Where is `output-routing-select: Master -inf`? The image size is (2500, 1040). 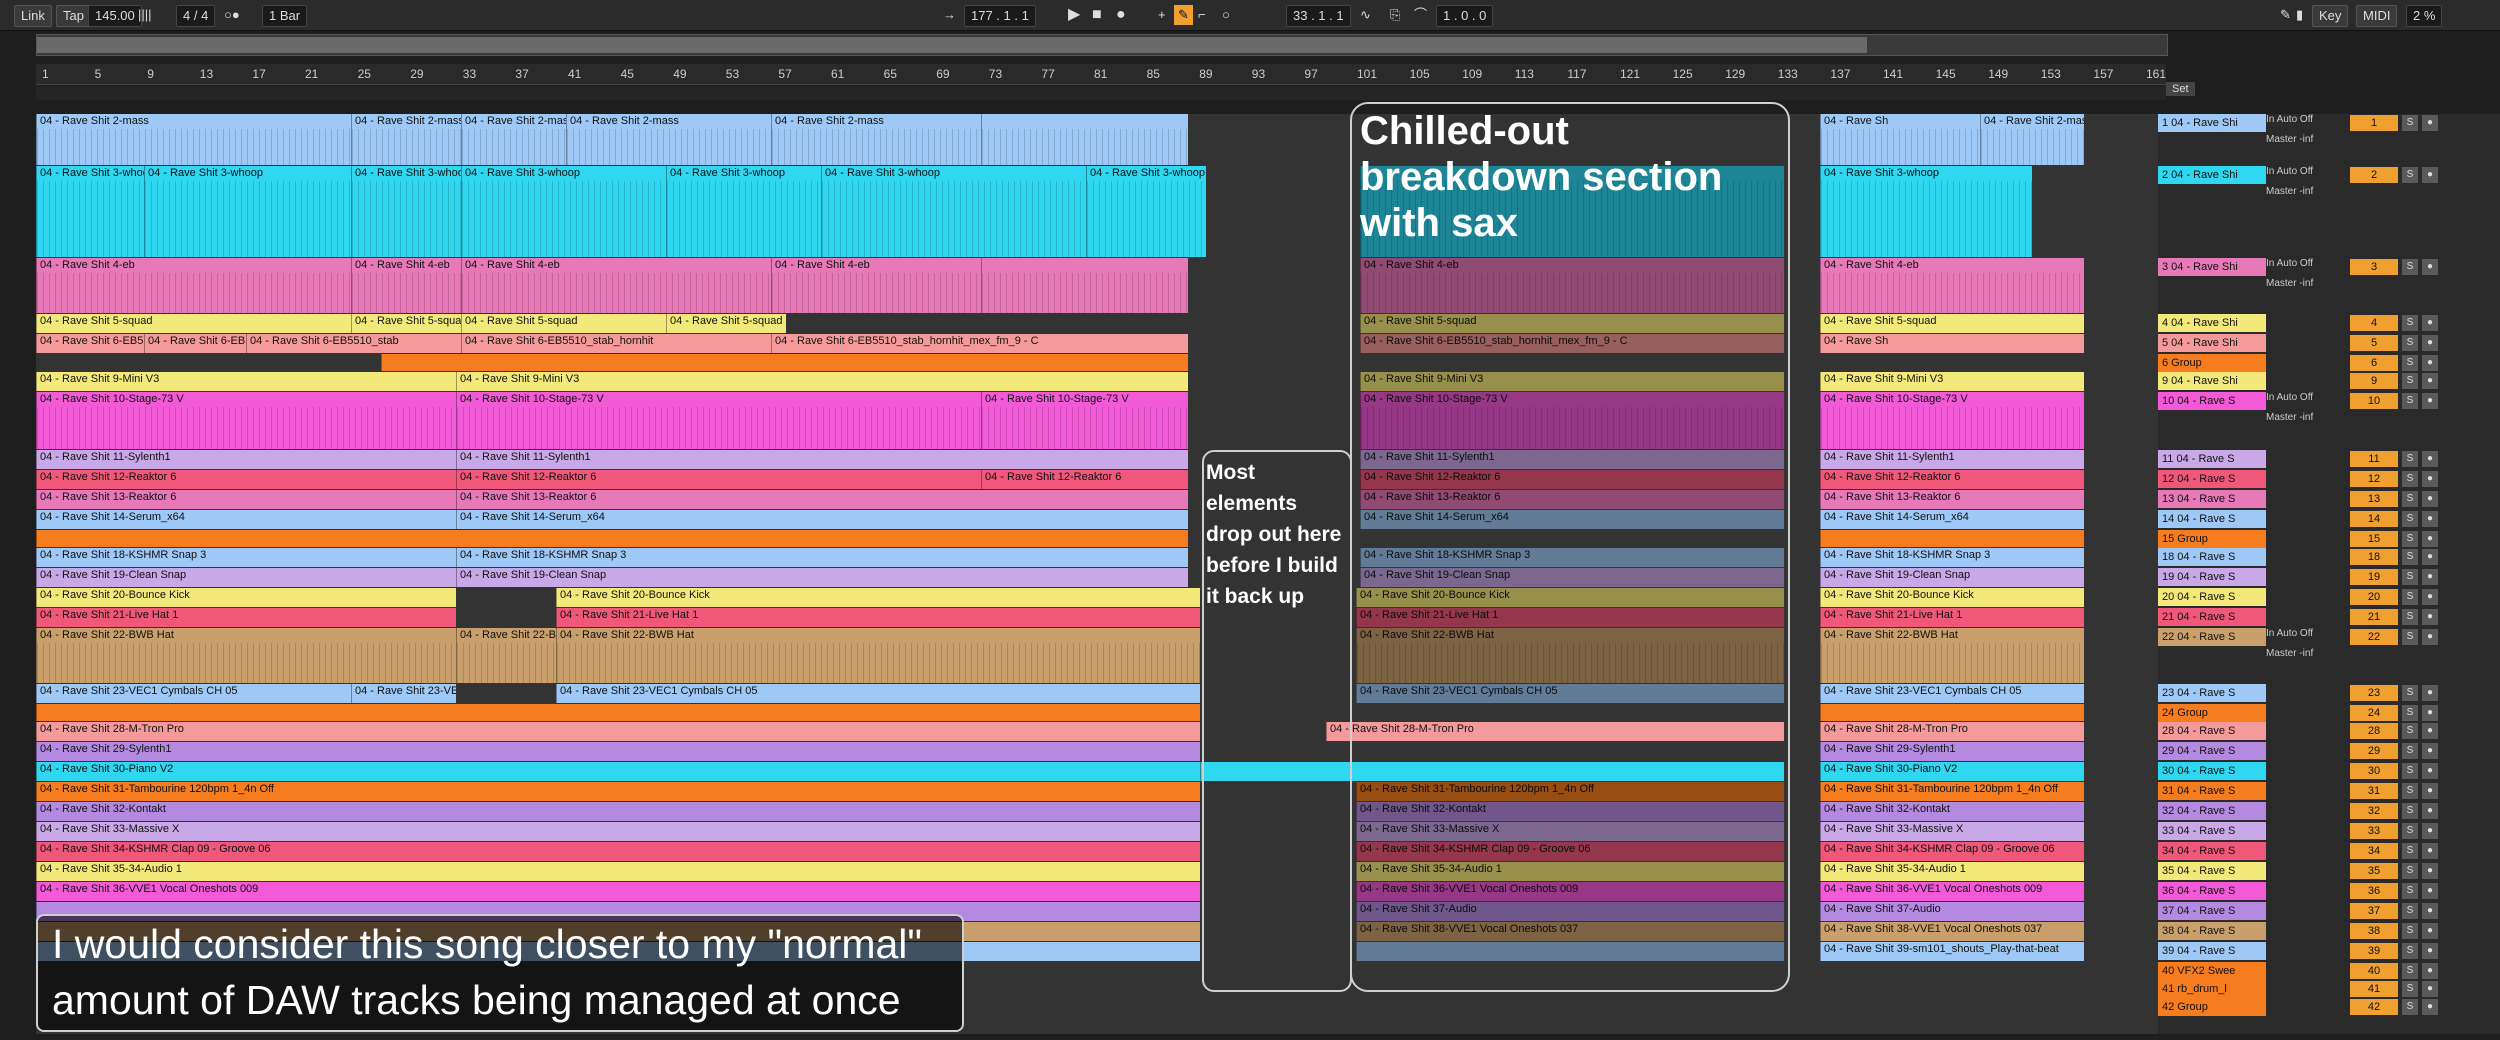 output-routing-select: Master -inf is located at coordinates (2289, 653).